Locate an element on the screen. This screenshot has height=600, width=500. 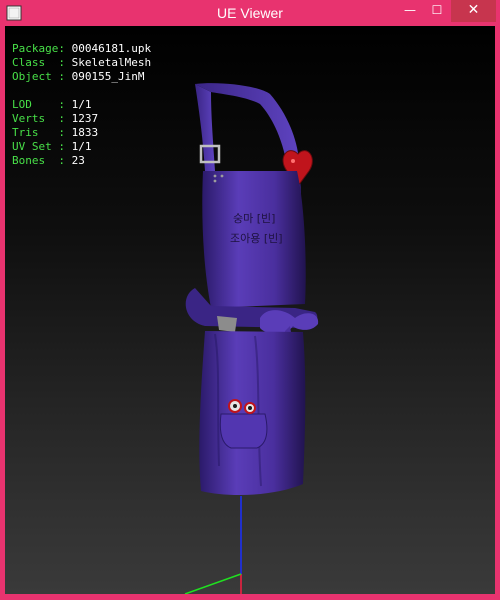
info-row-object: Object : 090155_JinM is located at coordinates (78, 76).